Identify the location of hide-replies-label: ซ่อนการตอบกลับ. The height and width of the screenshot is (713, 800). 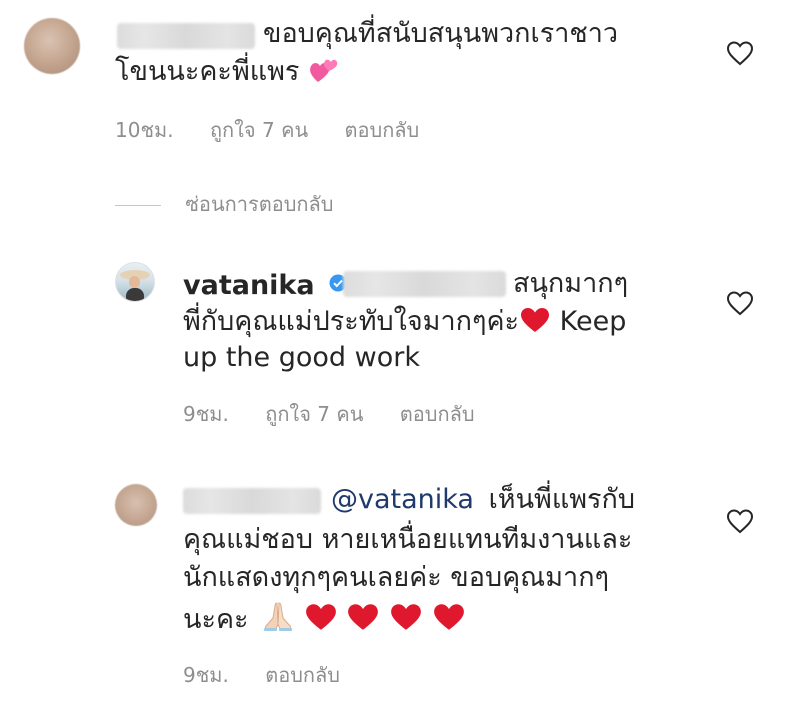
(259, 204).